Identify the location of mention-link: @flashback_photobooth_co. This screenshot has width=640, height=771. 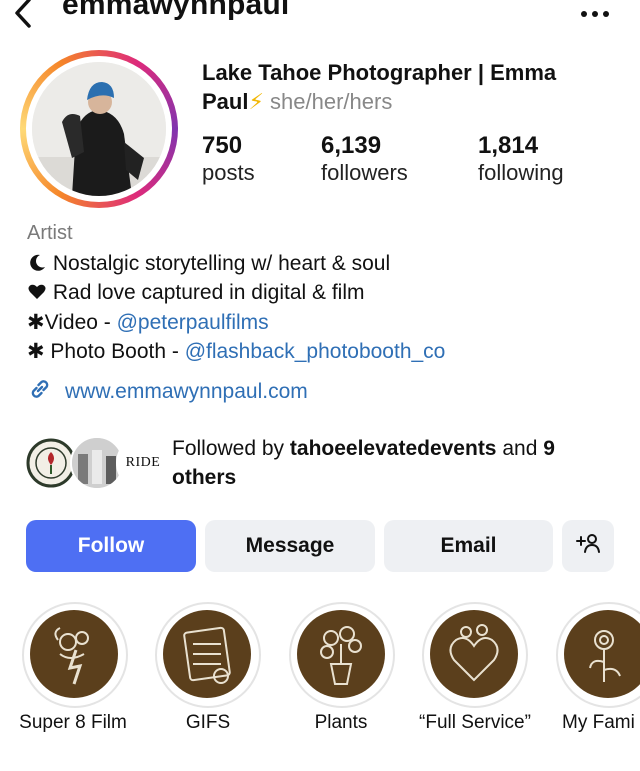
(315, 351).